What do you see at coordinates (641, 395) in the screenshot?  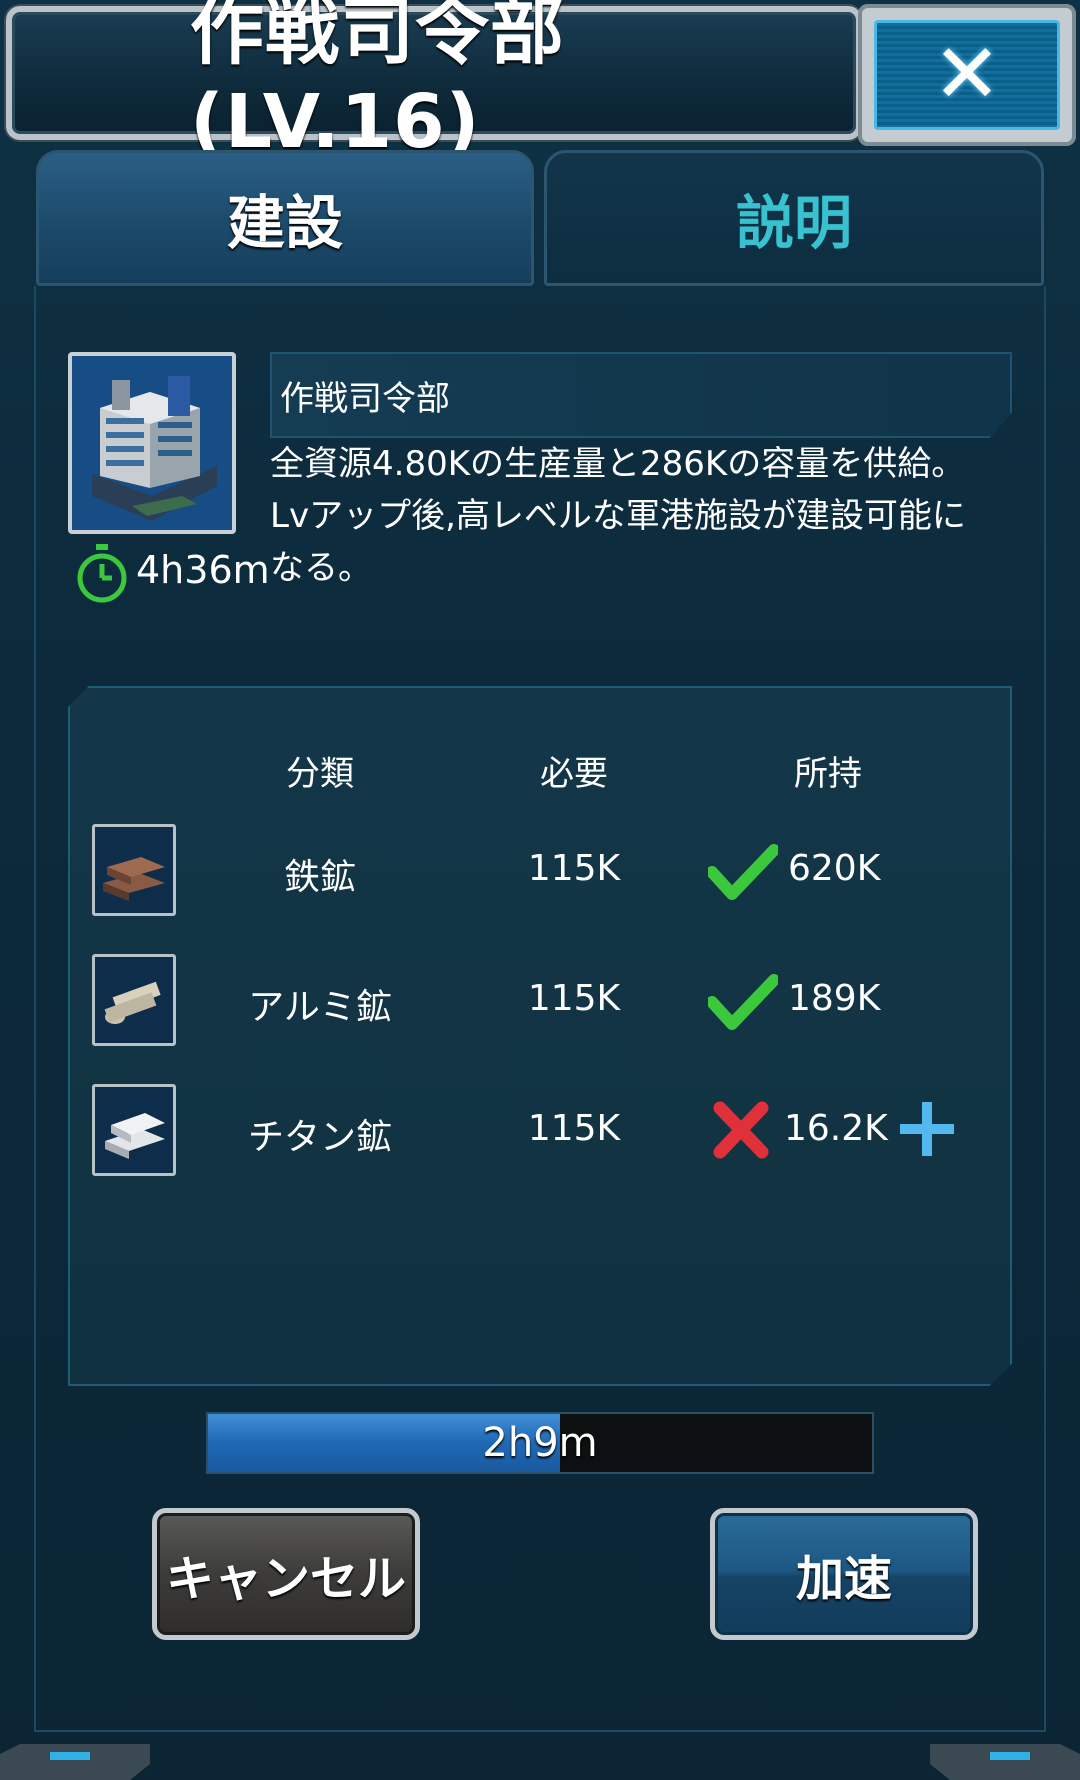 I see `building-name: 作戦司令部` at bounding box center [641, 395].